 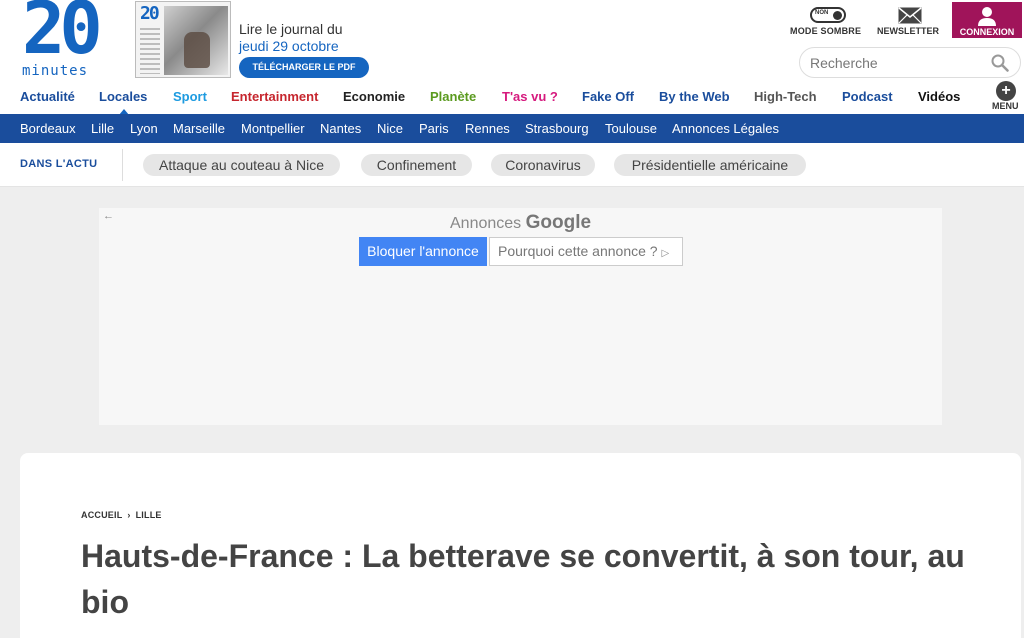 What do you see at coordinates (710, 165) in the screenshot?
I see `trending-tag-presidentielle: Présidentielle américaine` at bounding box center [710, 165].